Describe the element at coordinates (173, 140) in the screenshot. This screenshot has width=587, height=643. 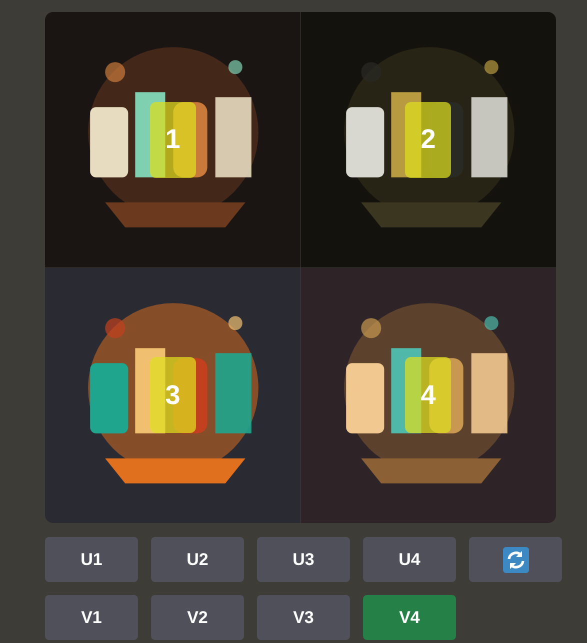
I see `number-badge: 1` at that location.